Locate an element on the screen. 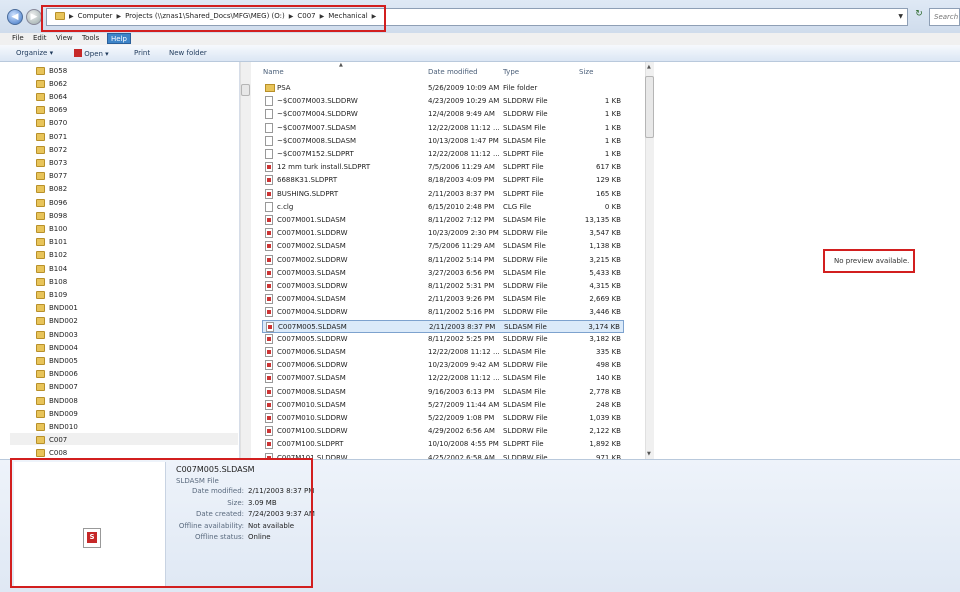 The width and height of the screenshot is (960, 592). column-header-size: Size is located at coordinates (586, 72).